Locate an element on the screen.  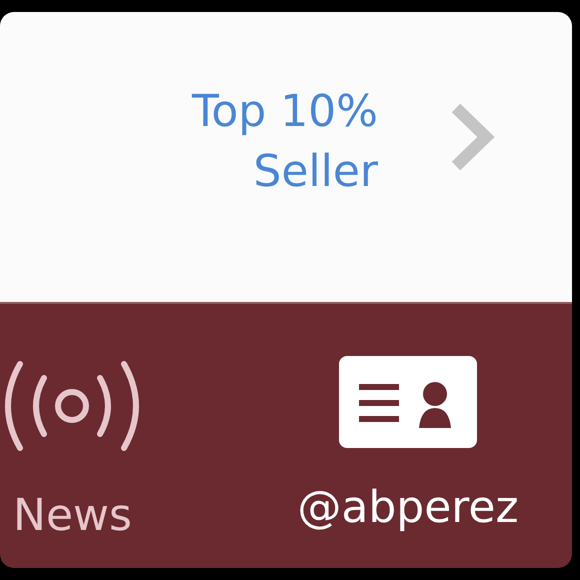
tab: News is located at coordinates (72, 462).